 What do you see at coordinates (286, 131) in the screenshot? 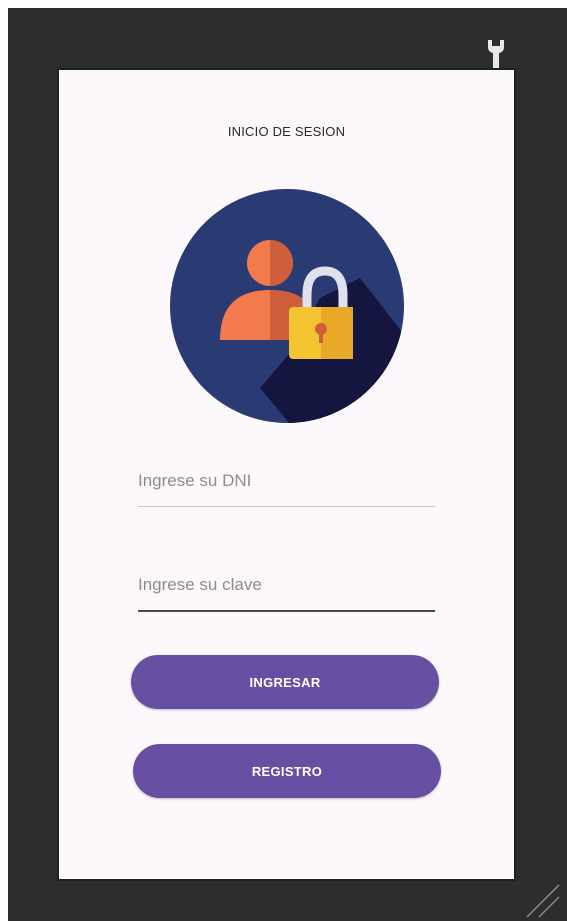
I see `page-title: INICIO DE SESION` at bounding box center [286, 131].